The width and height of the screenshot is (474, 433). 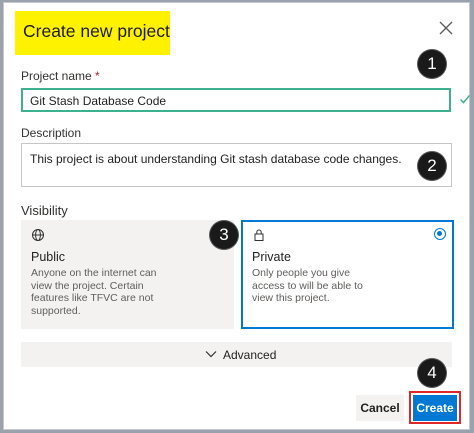 What do you see at coordinates (92, 298) in the screenshot?
I see `public-description-line: features like TFVC are not` at bounding box center [92, 298].